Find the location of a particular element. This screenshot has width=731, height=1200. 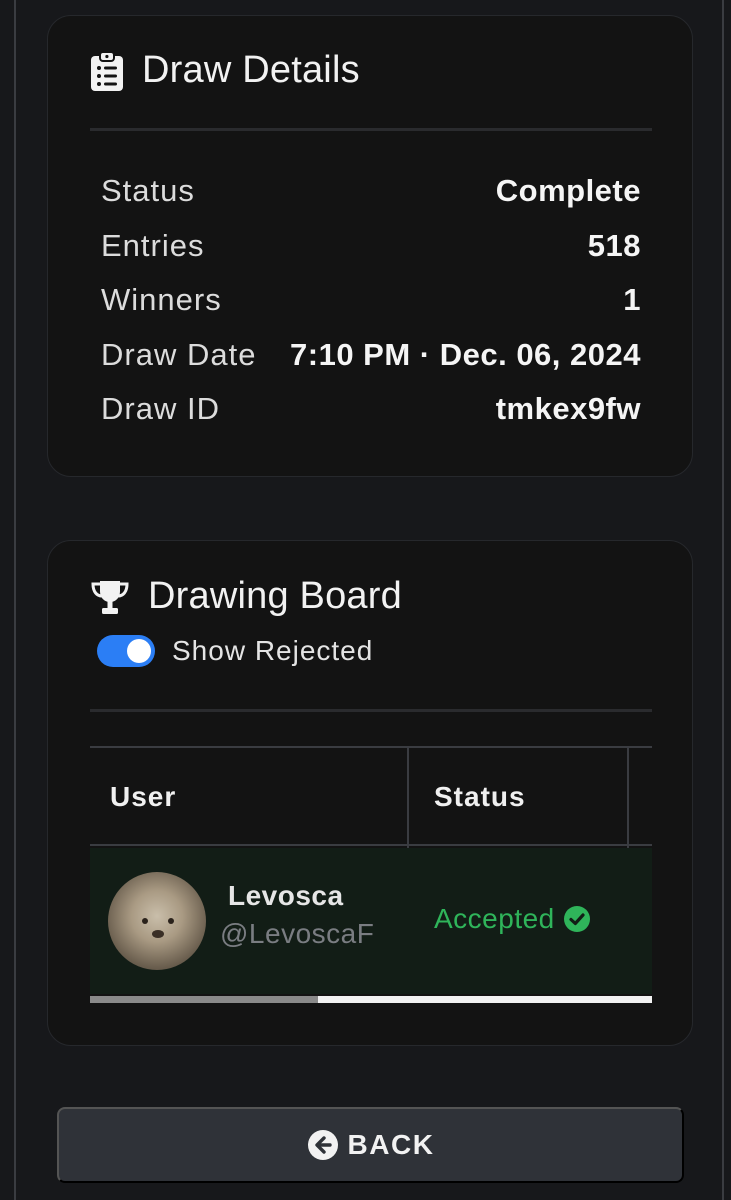

detail-label: Winners is located at coordinates (161, 300).